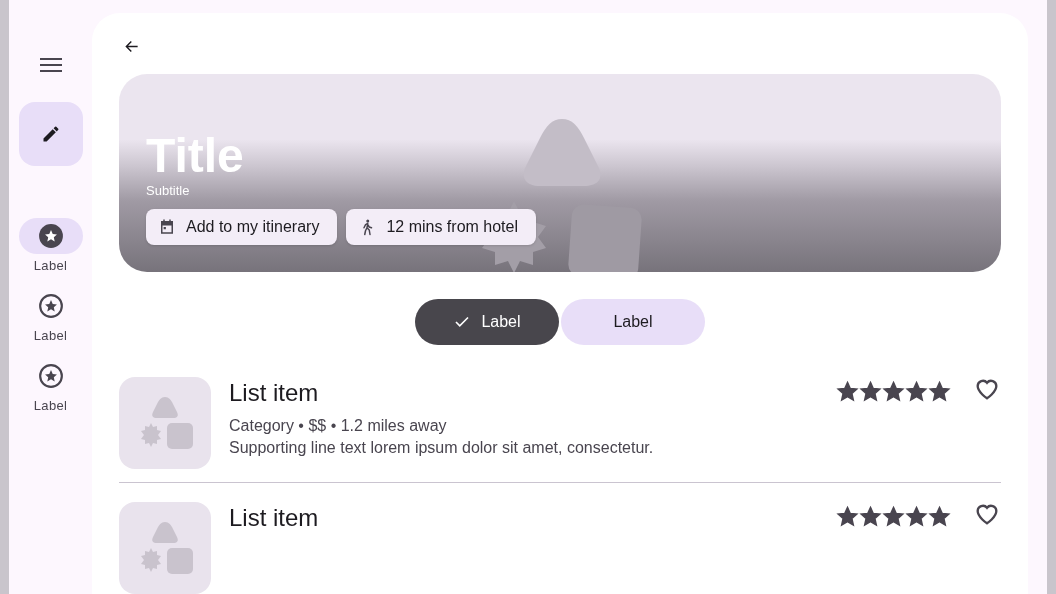 This screenshot has height=594, width=1056. I want to click on menu-icon, so click(50, 65).